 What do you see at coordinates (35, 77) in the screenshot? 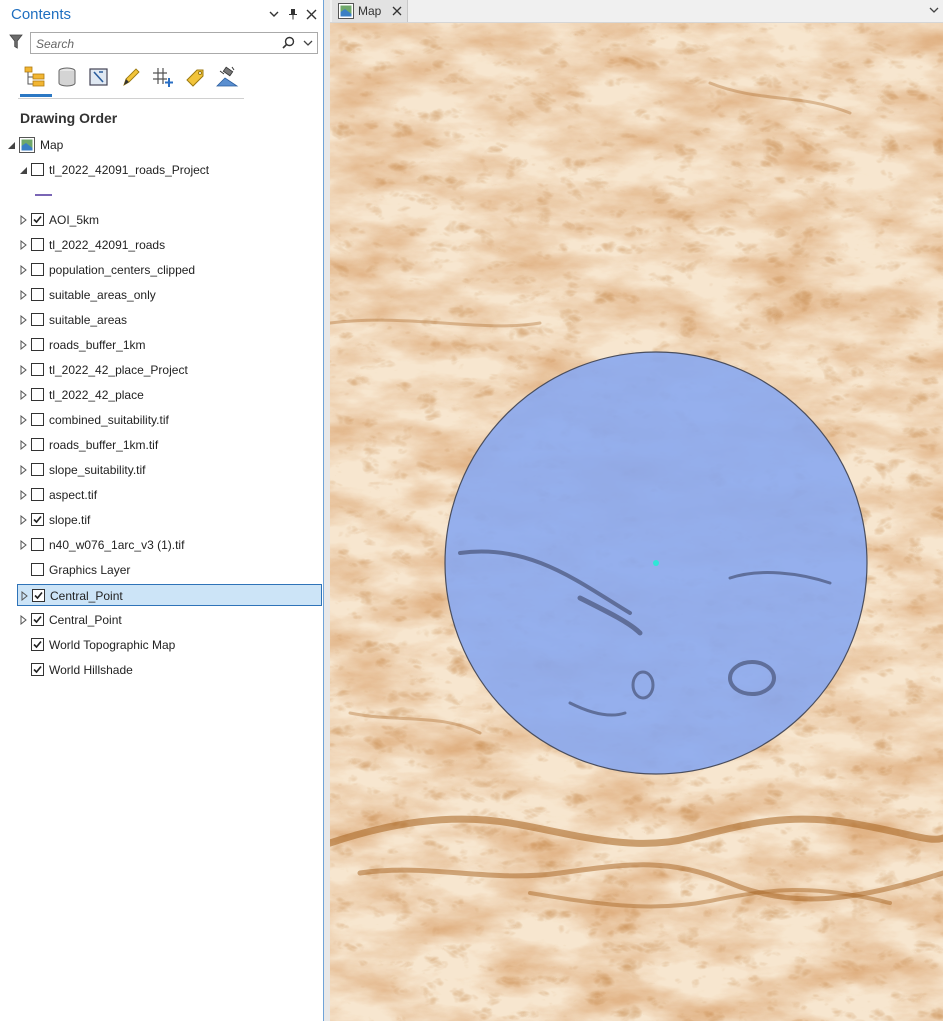
I see `list-by-drawing-order-icon` at bounding box center [35, 77].